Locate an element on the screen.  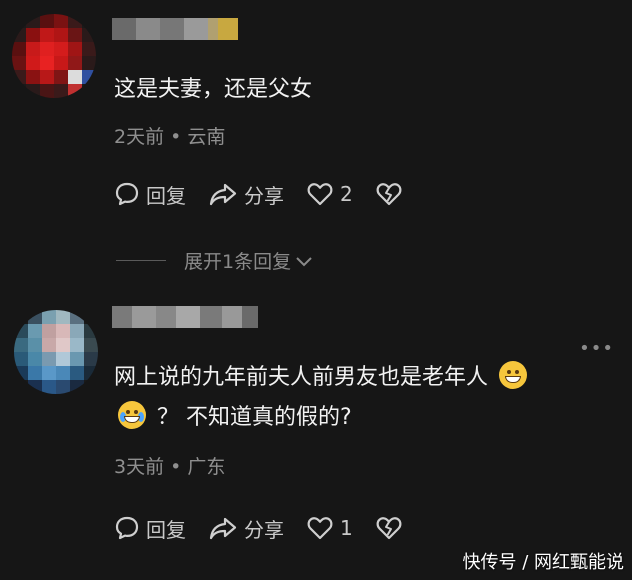
comment-time: 2天前 is located at coordinates (139, 137).